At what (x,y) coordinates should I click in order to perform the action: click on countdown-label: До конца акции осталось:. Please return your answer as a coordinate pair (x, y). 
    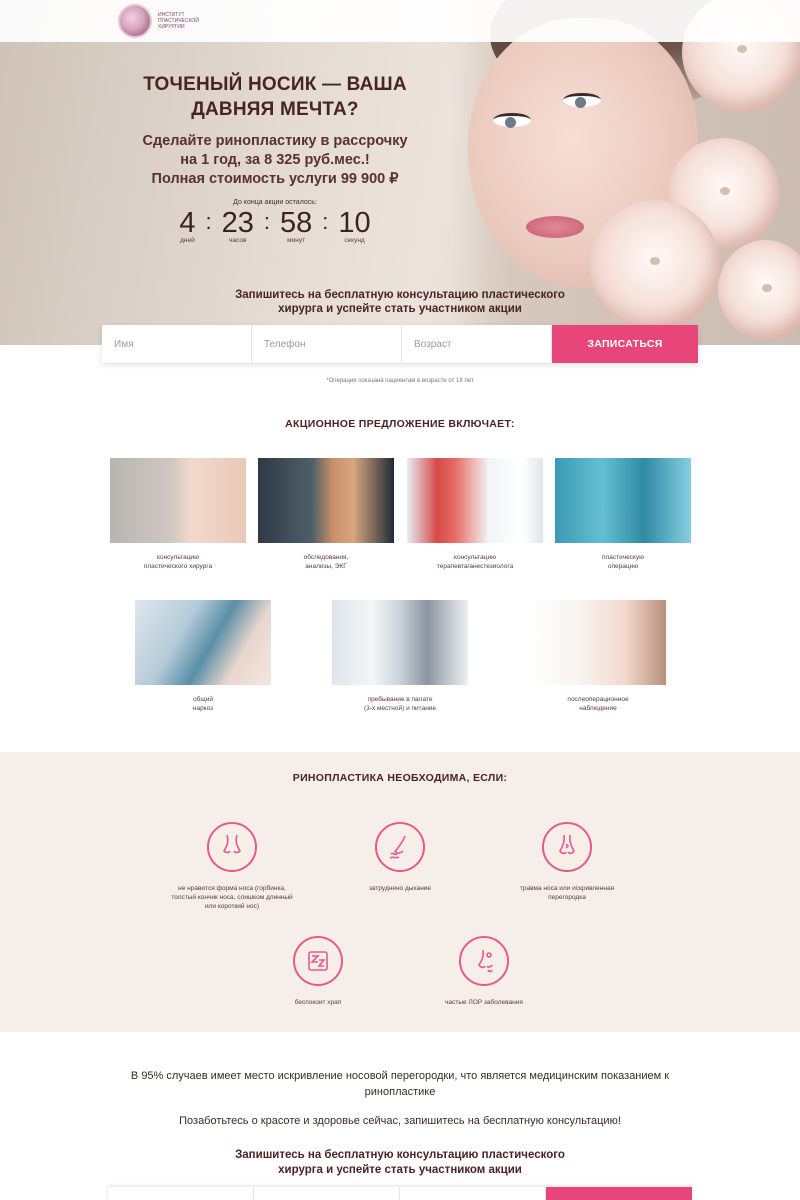
    Looking at the image, I should click on (275, 202).